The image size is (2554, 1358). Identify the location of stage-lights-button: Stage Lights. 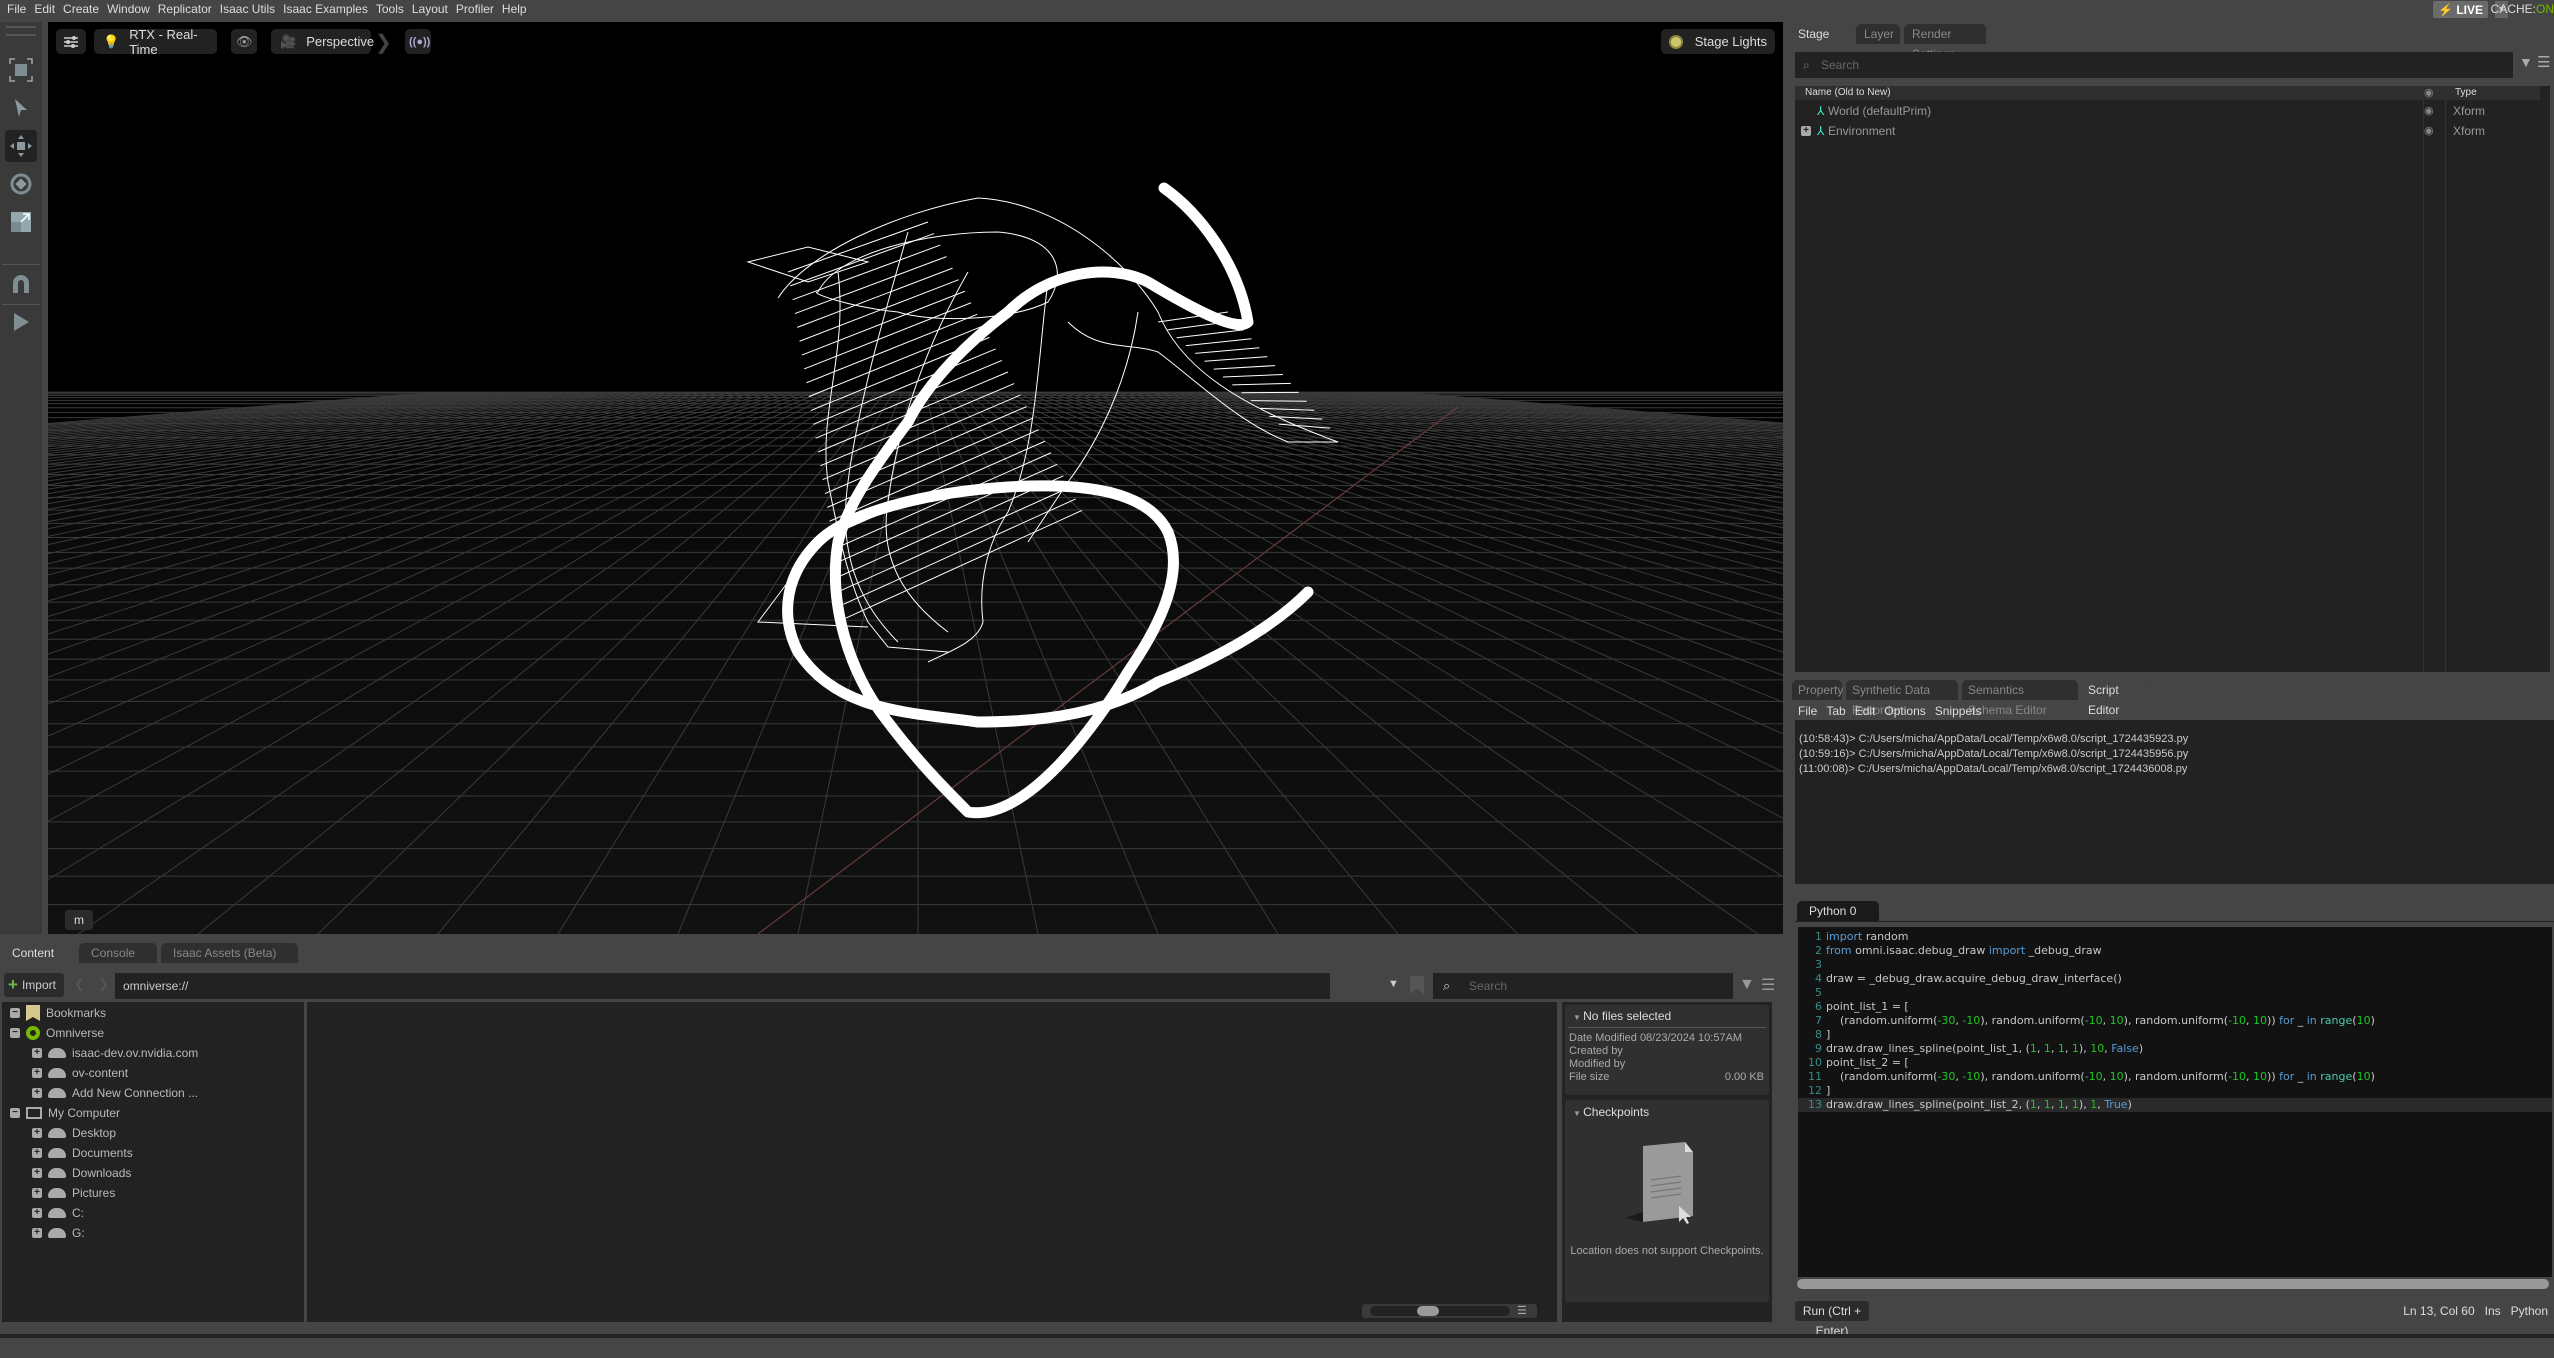
(1717, 41).